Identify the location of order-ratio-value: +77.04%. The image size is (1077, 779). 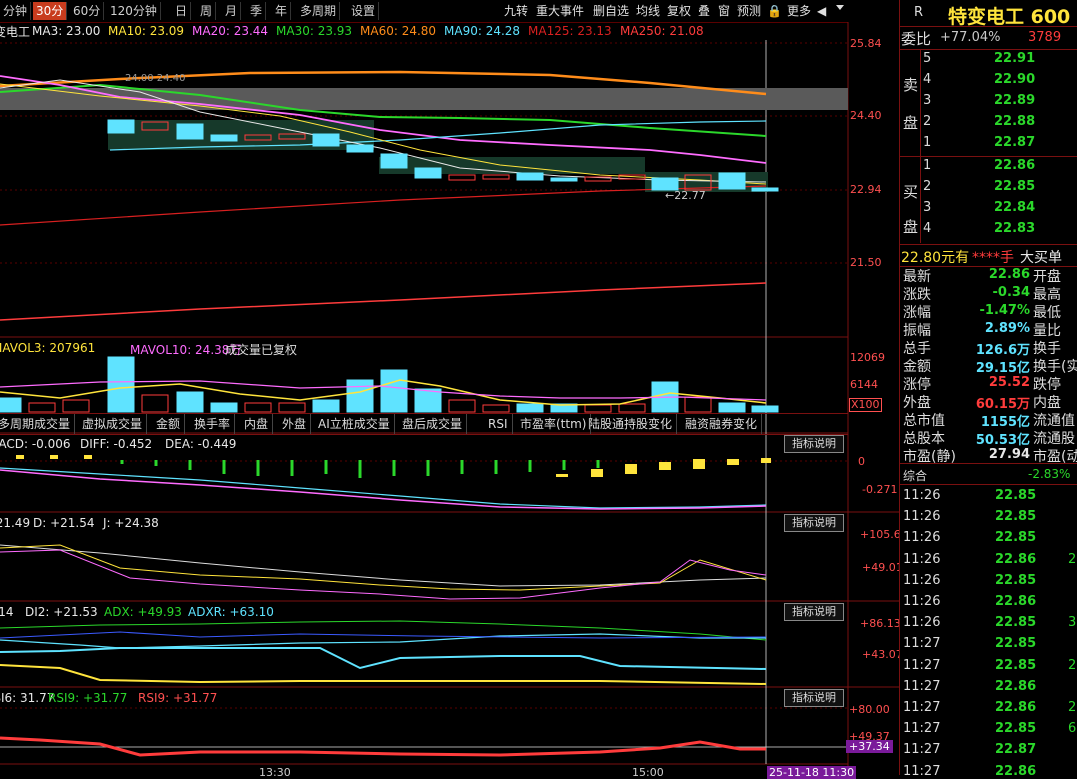
(970, 37).